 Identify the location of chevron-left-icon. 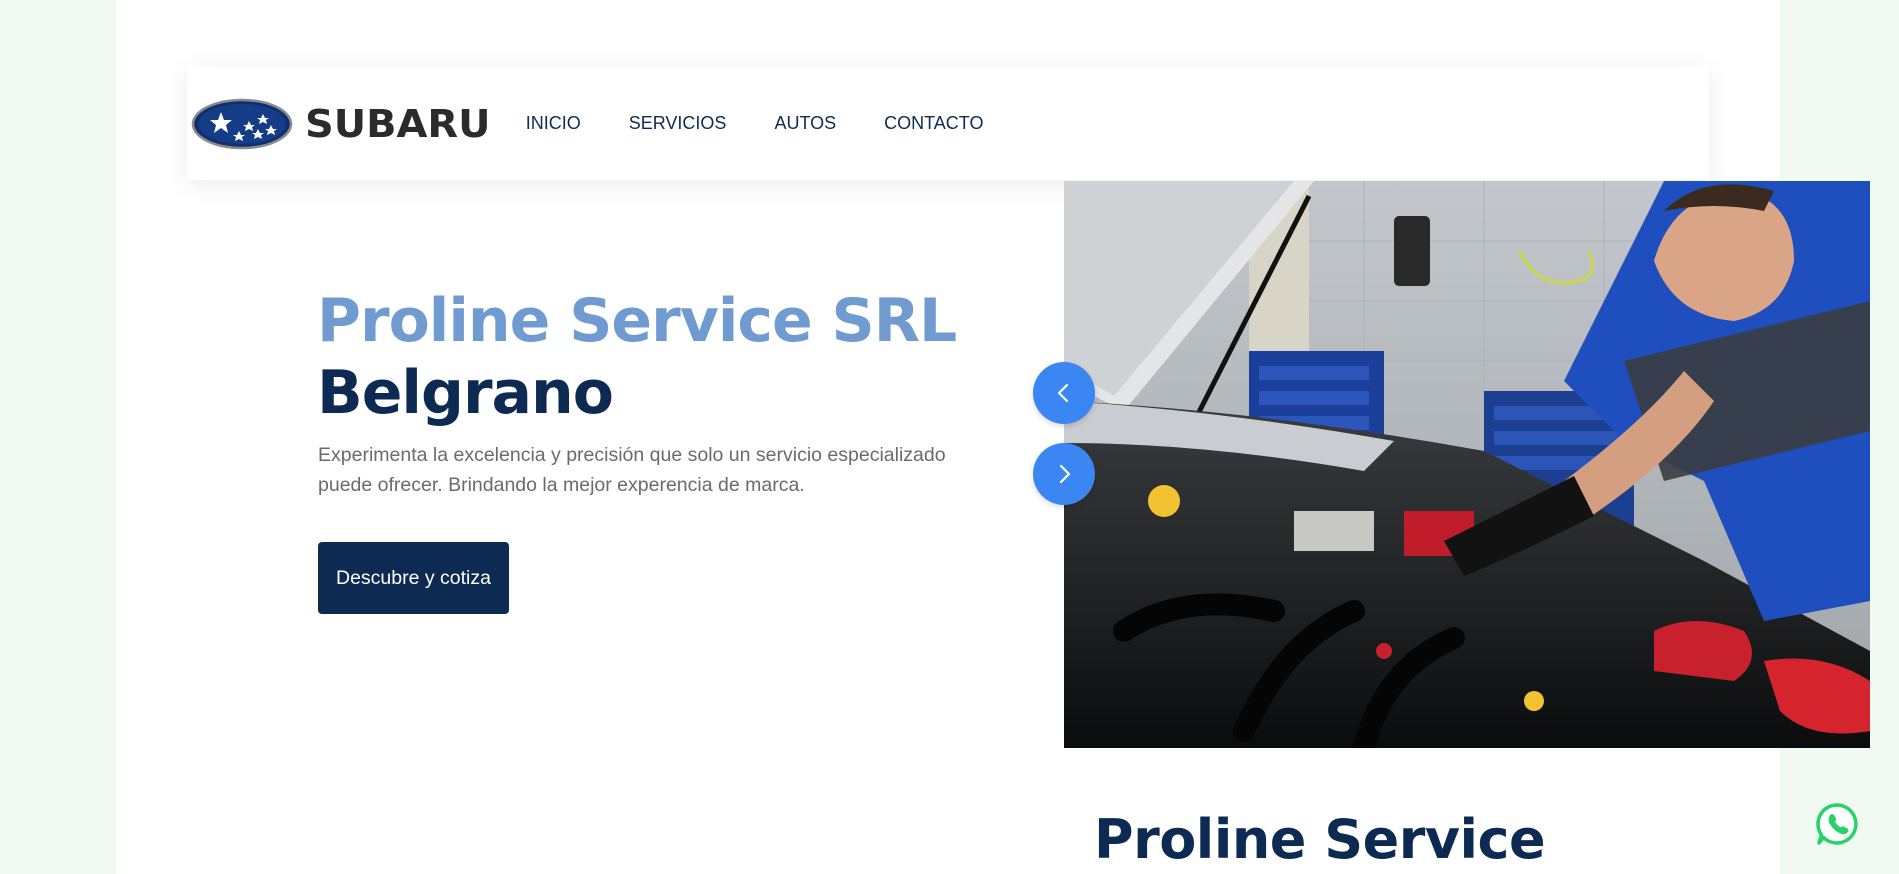
(1063, 393).